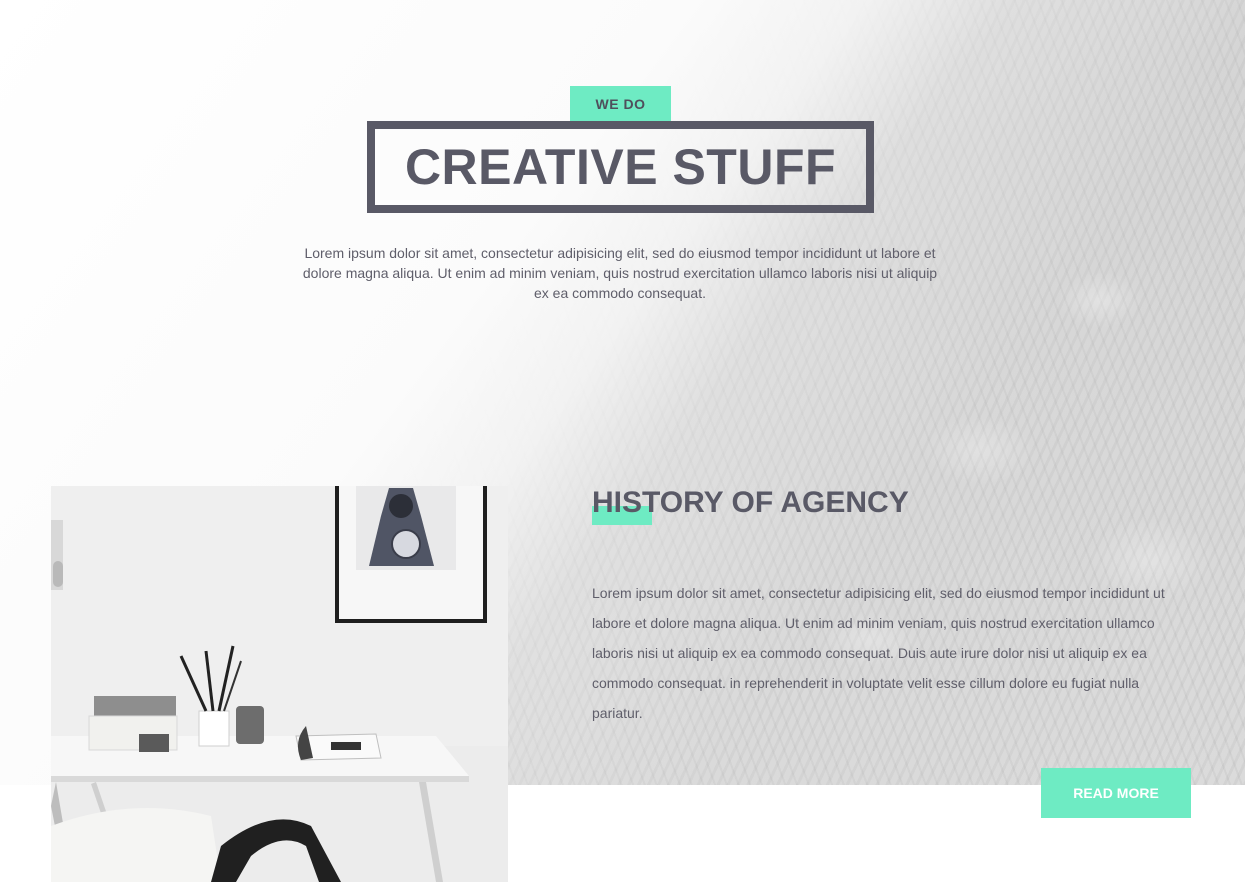 The height and width of the screenshot is (882, 1245). Describe the element at coordinates (620, 103) in the screenshot. I see `we-do-tag: WE DO` at that location.